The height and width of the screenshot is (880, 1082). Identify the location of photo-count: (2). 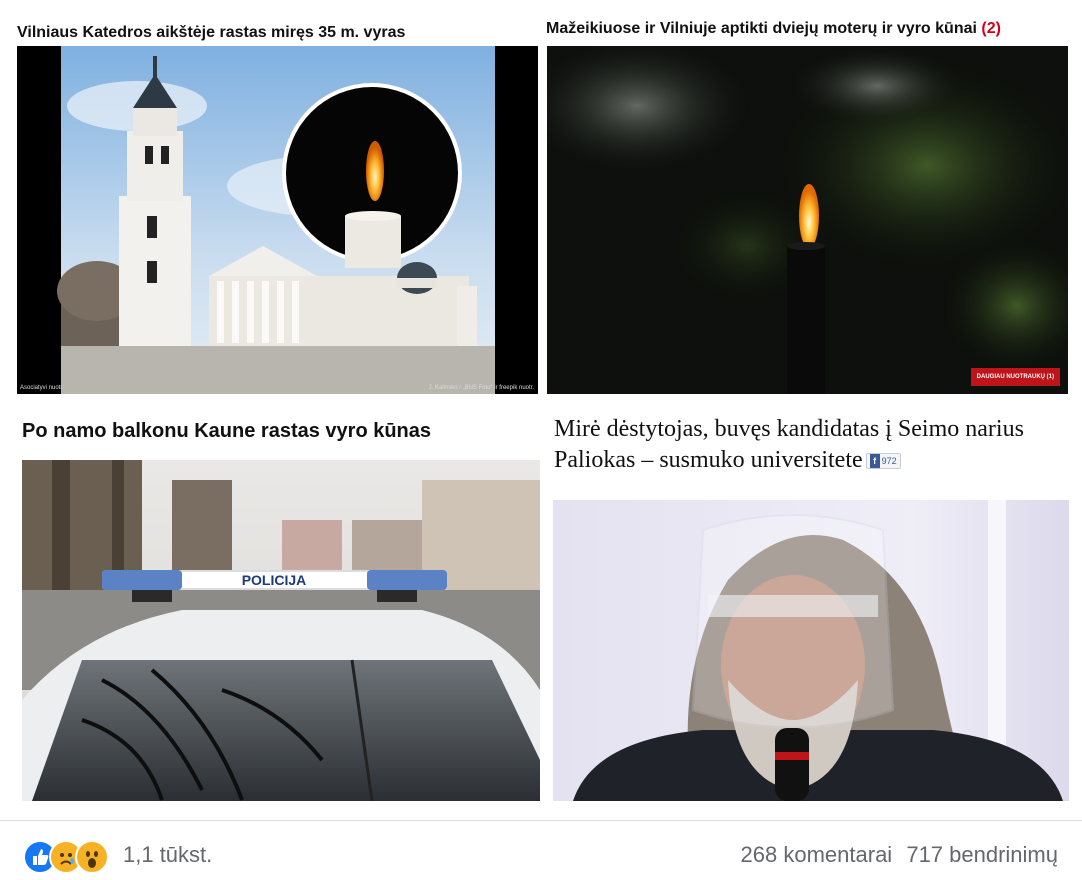
(991, 28).